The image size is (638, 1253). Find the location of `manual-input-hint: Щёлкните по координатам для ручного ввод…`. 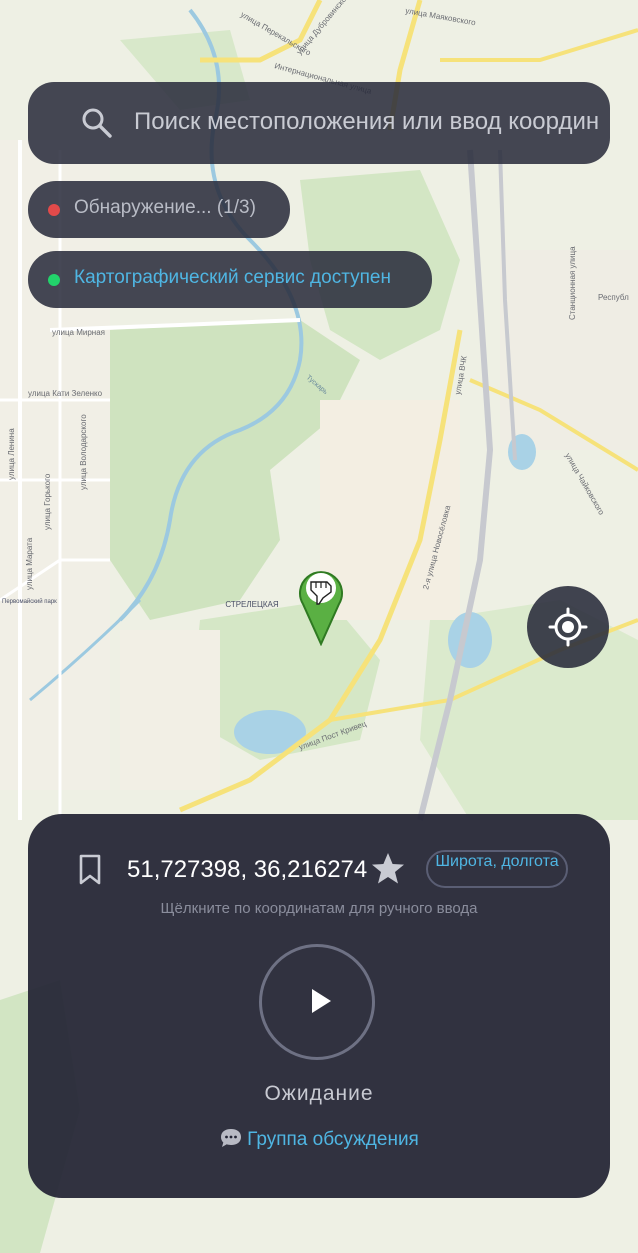

manual-input-hint: Щёлкните по координатам для ручного ввод… is located at coordinates (319, 908).